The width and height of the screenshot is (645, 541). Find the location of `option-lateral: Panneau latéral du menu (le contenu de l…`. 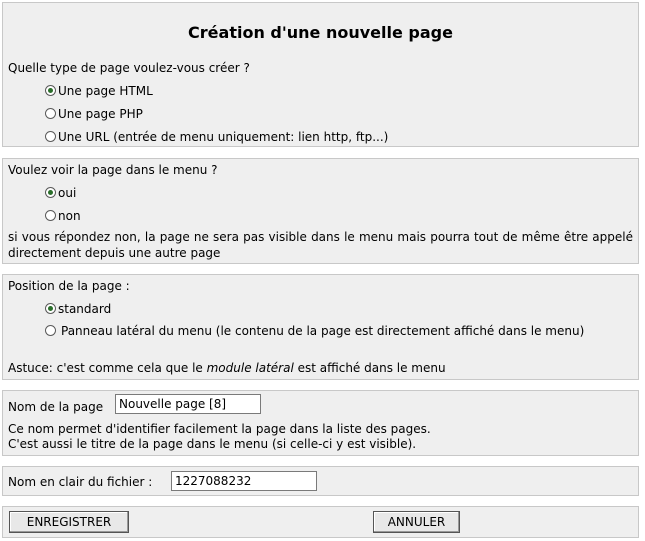

option-lateral: Panneau latéral du menu (le contenu de l… is located at coordinates (339, 331).